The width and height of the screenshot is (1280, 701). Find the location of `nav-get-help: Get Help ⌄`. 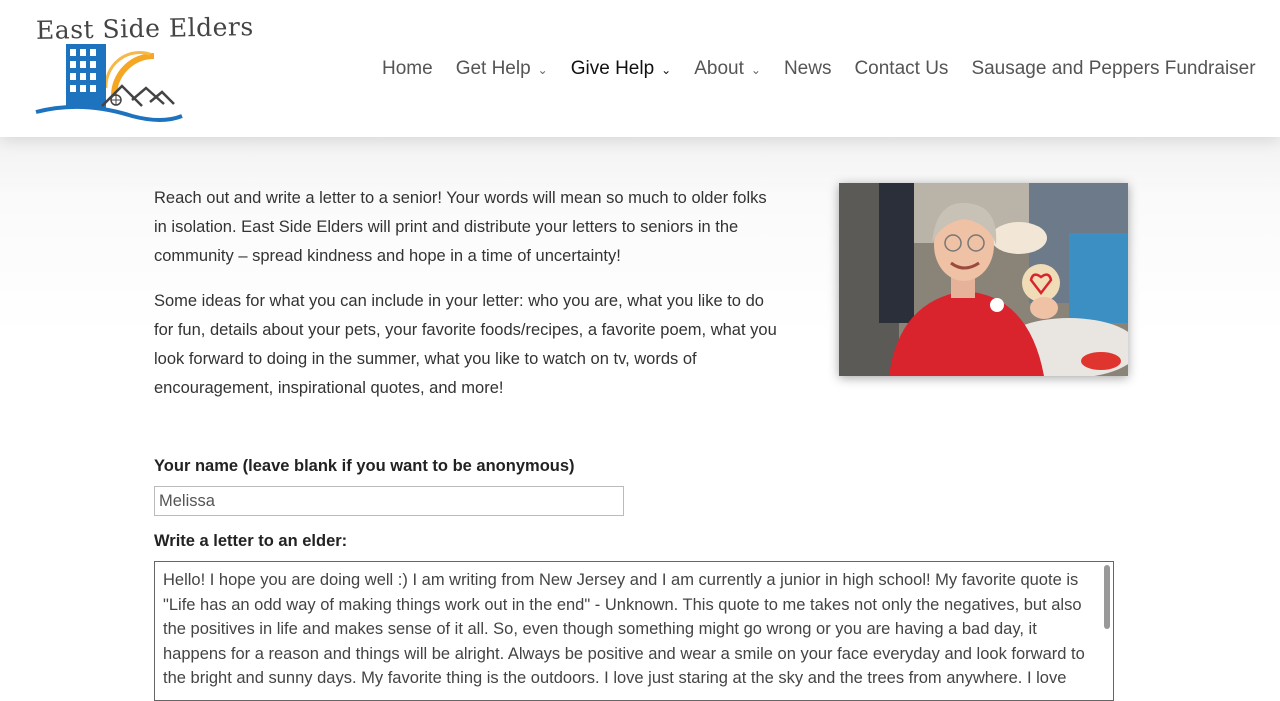

nav-get-help: Get Help ⌄ is located at coordinates (502, 69).